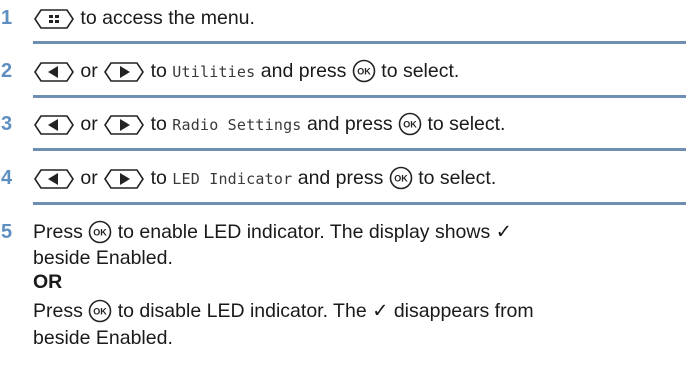 The width and height of the screenshot is (686, 375). What do you see at coordinates (103, 258) in the screenshot?
I see `step-text-line-2: beside Enabled.` at bounding box center [103, 258].